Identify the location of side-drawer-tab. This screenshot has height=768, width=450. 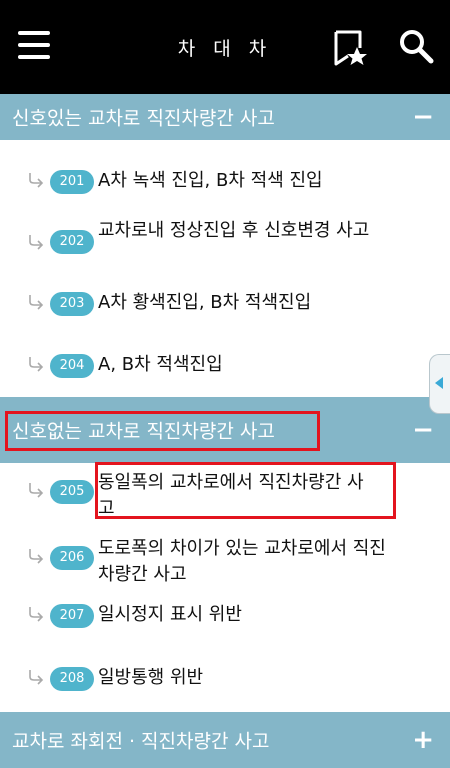
(439, 384).